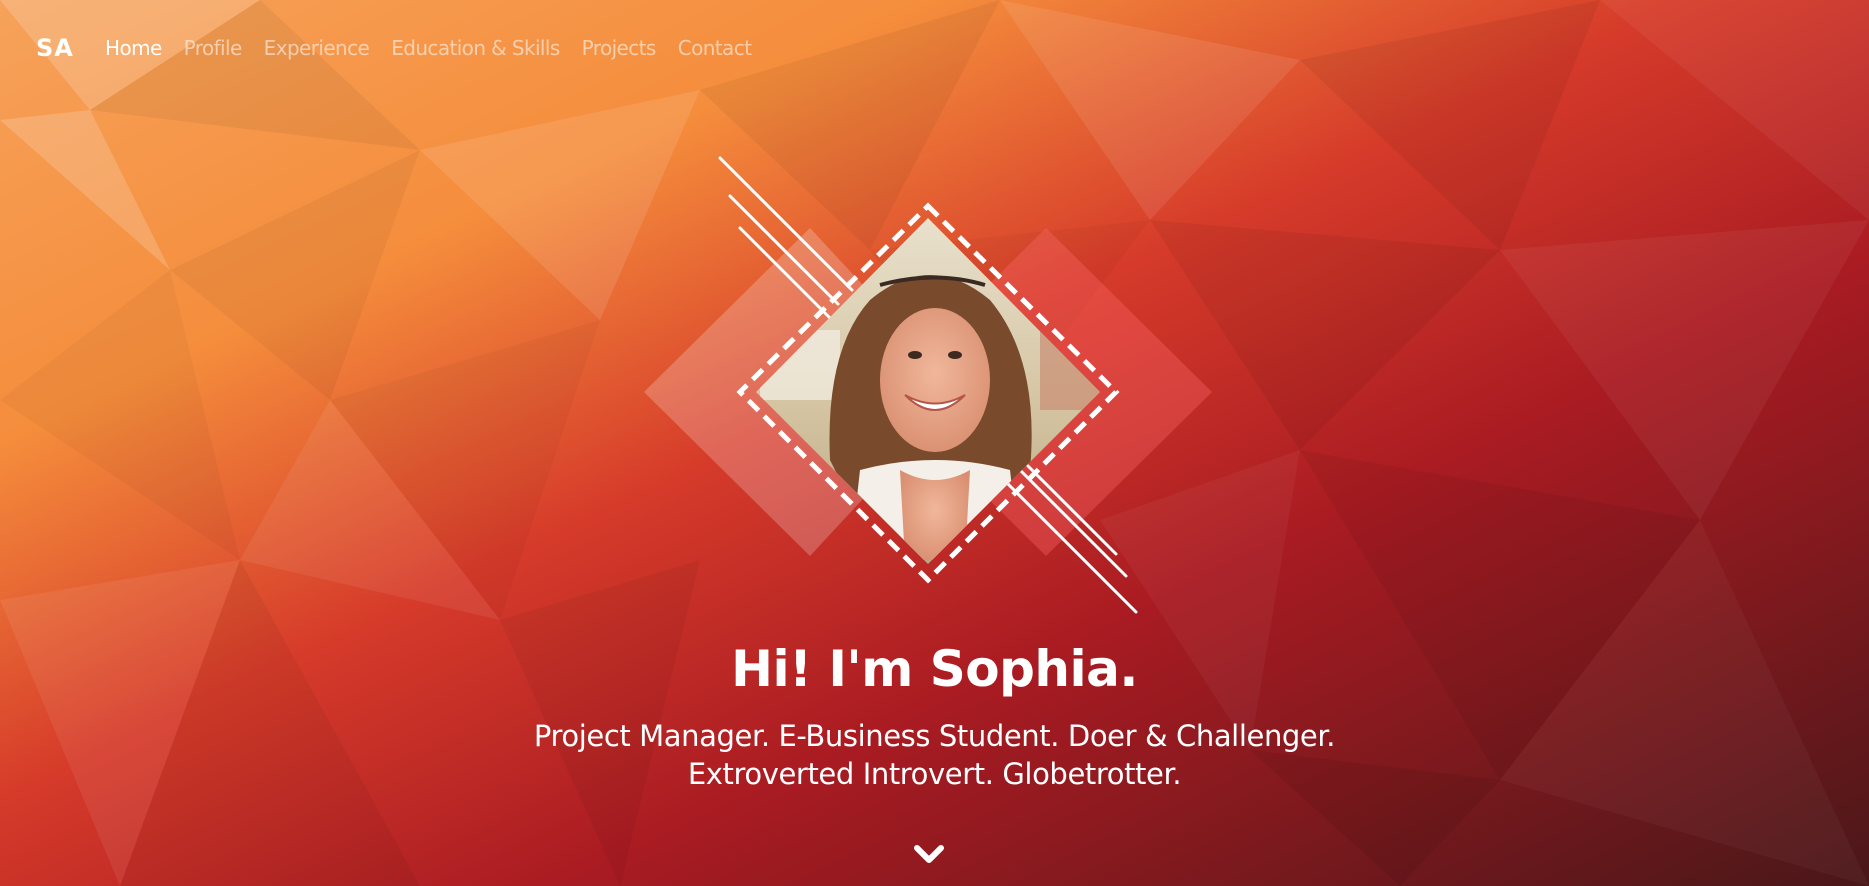 This screenshot has height=886, width=1869. I want to click on hero-title: Hi! I'm Sophia., so click(934, 669).